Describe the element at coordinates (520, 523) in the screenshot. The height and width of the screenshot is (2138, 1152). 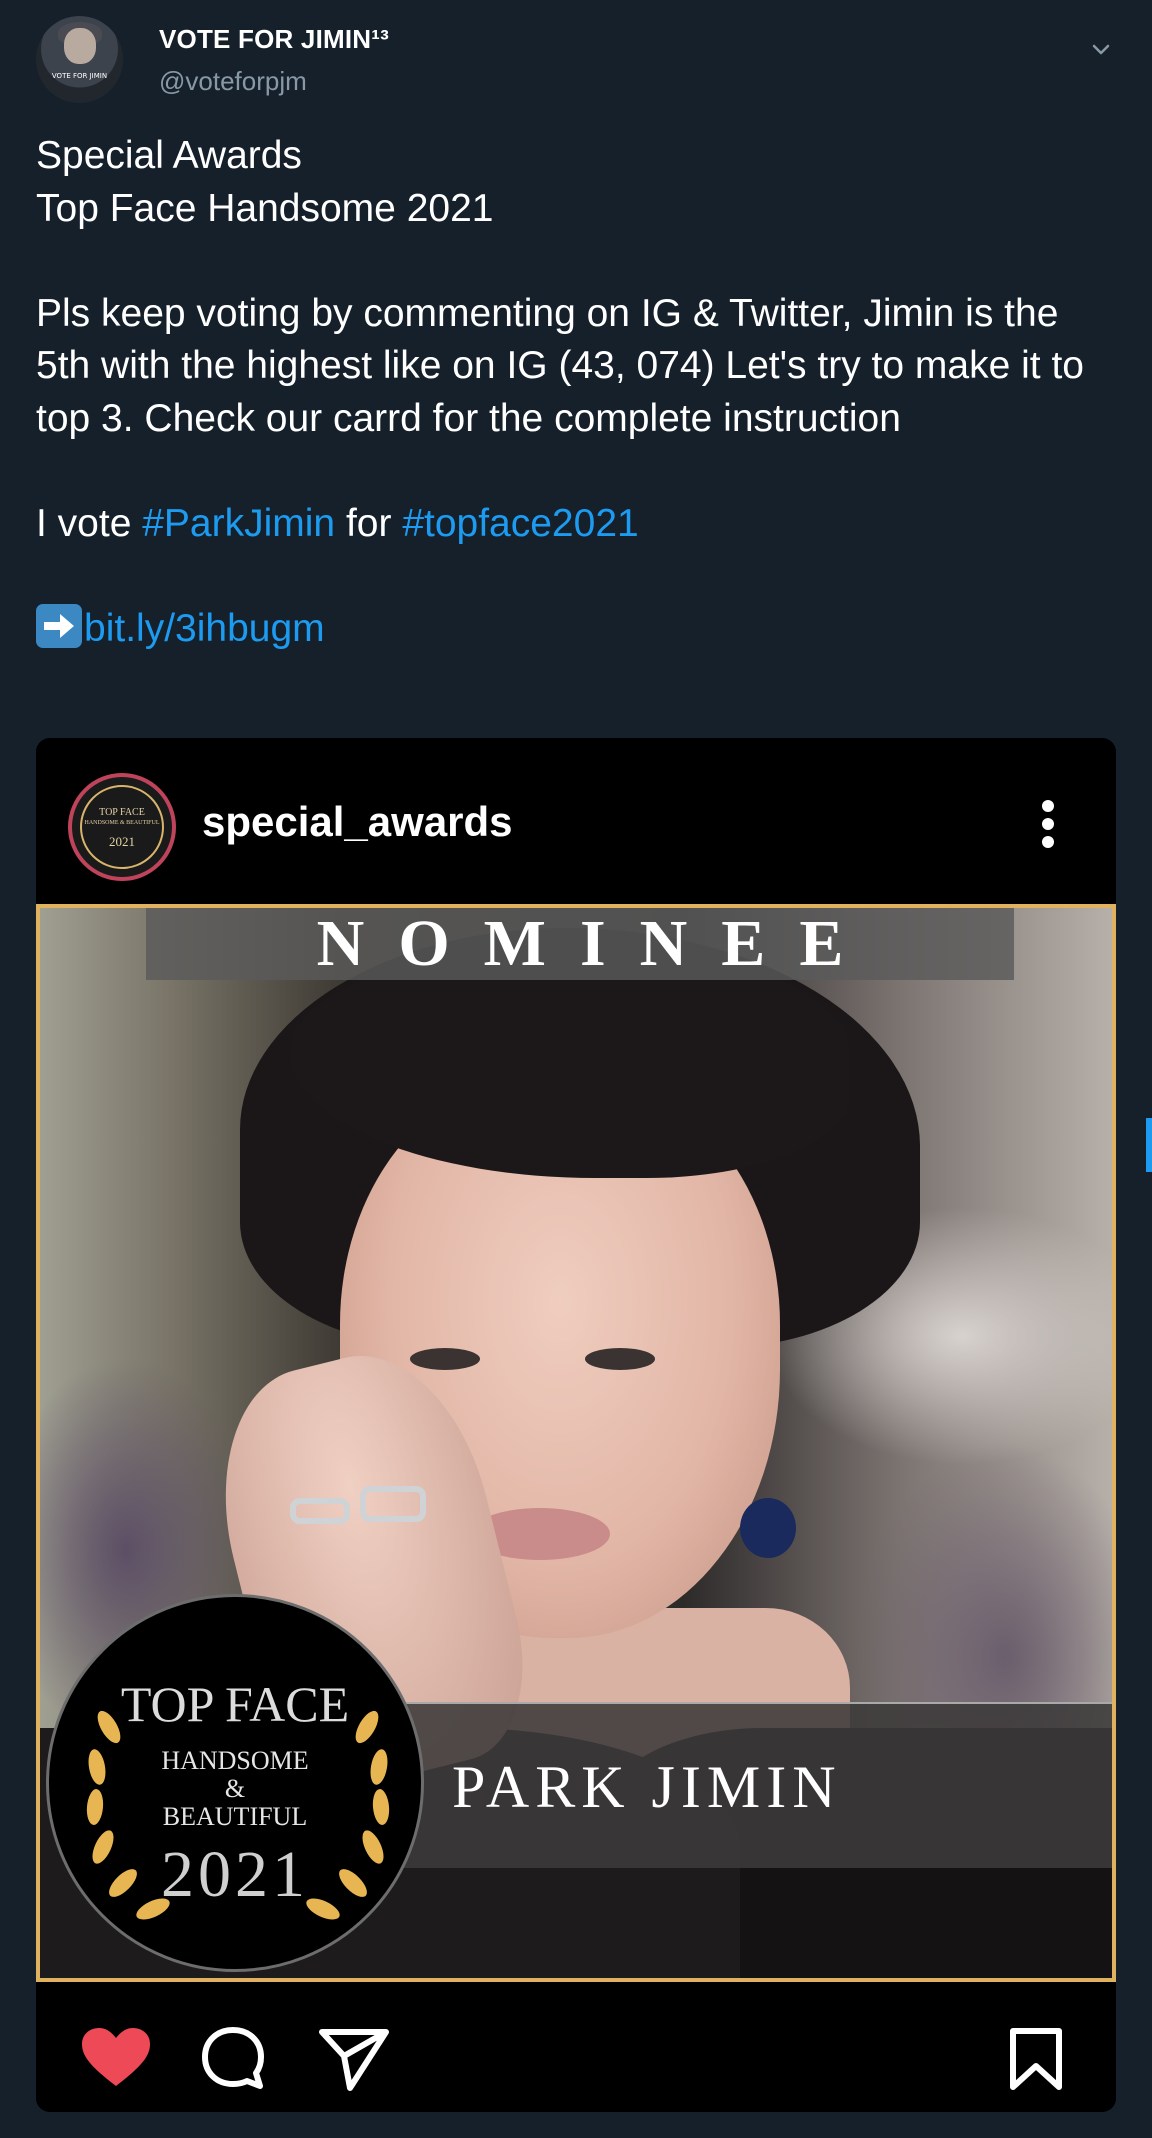
I see `hashtag-topface2021: #topface2021` at that location.